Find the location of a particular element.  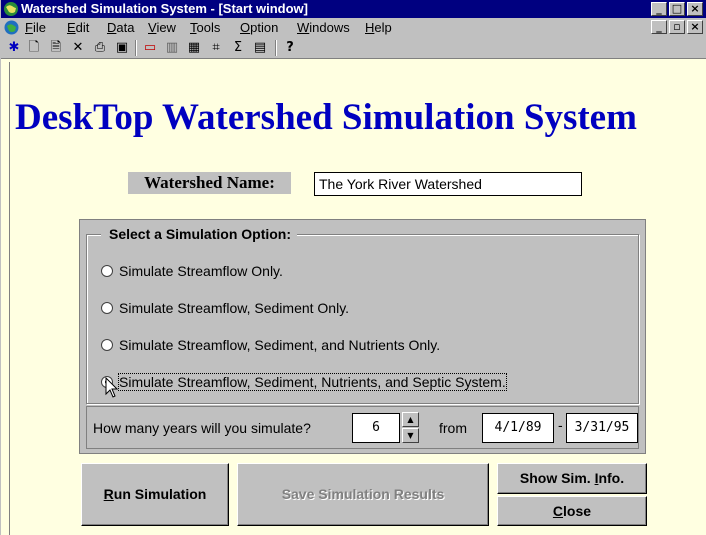

menu-edit: Edit is located at coordinates (78, 27).